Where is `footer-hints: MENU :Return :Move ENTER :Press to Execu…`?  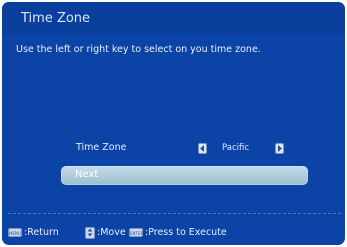
footer-hints: MENU :Return :Move ENTER :Press to Execu… is located at coordinates (175, 234).